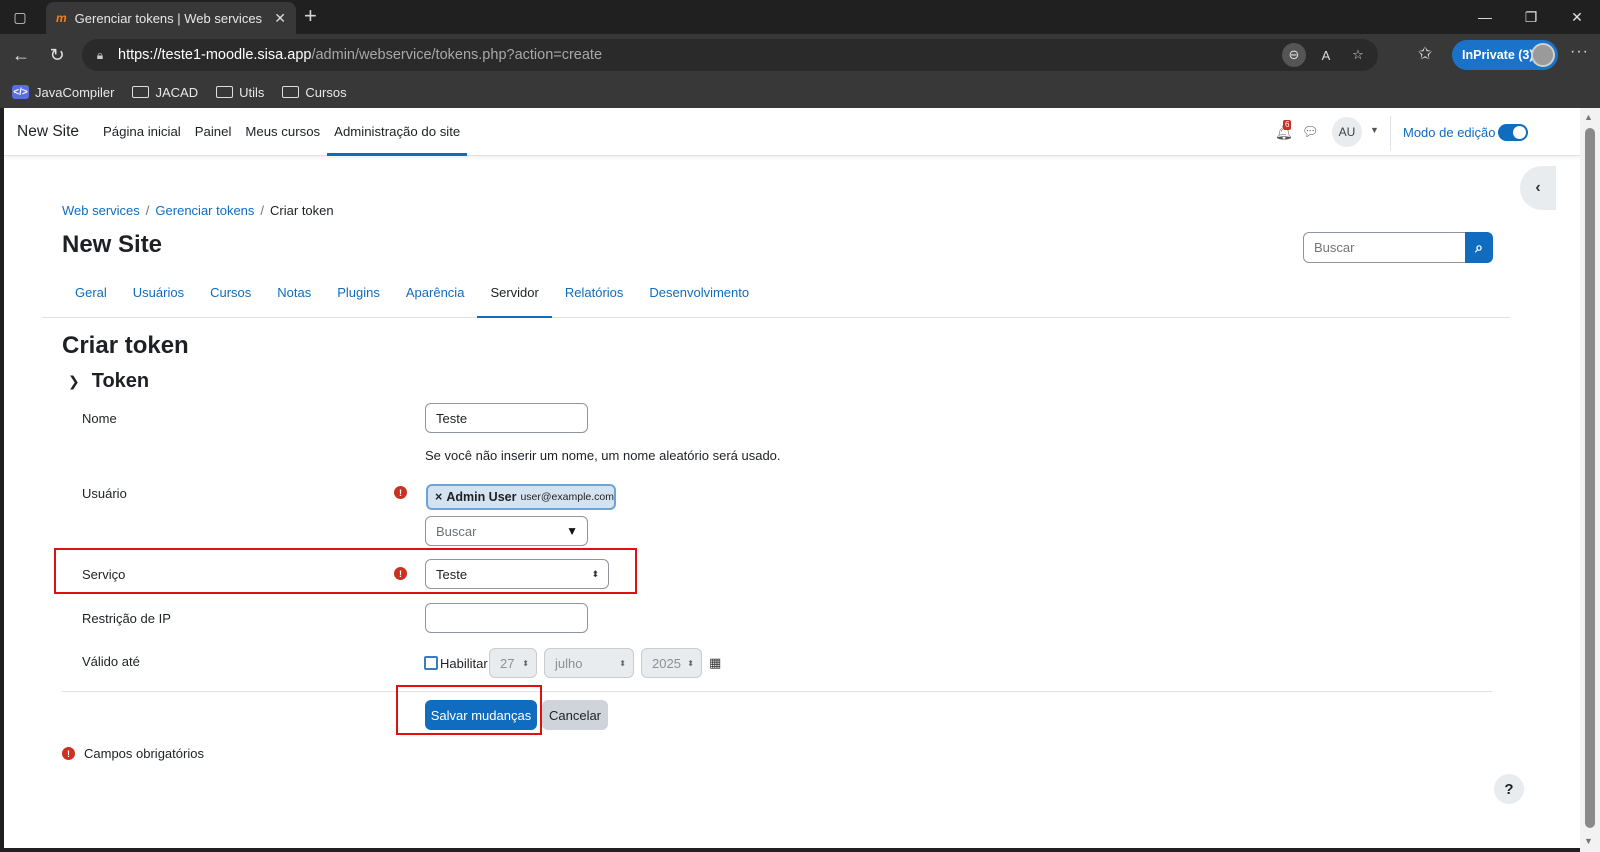 The height and width of the screenshot is (852, 1600). Describe the element at coordinates (142, 132) in the screenshot. I see `nav-home: Página inicial` at that location.